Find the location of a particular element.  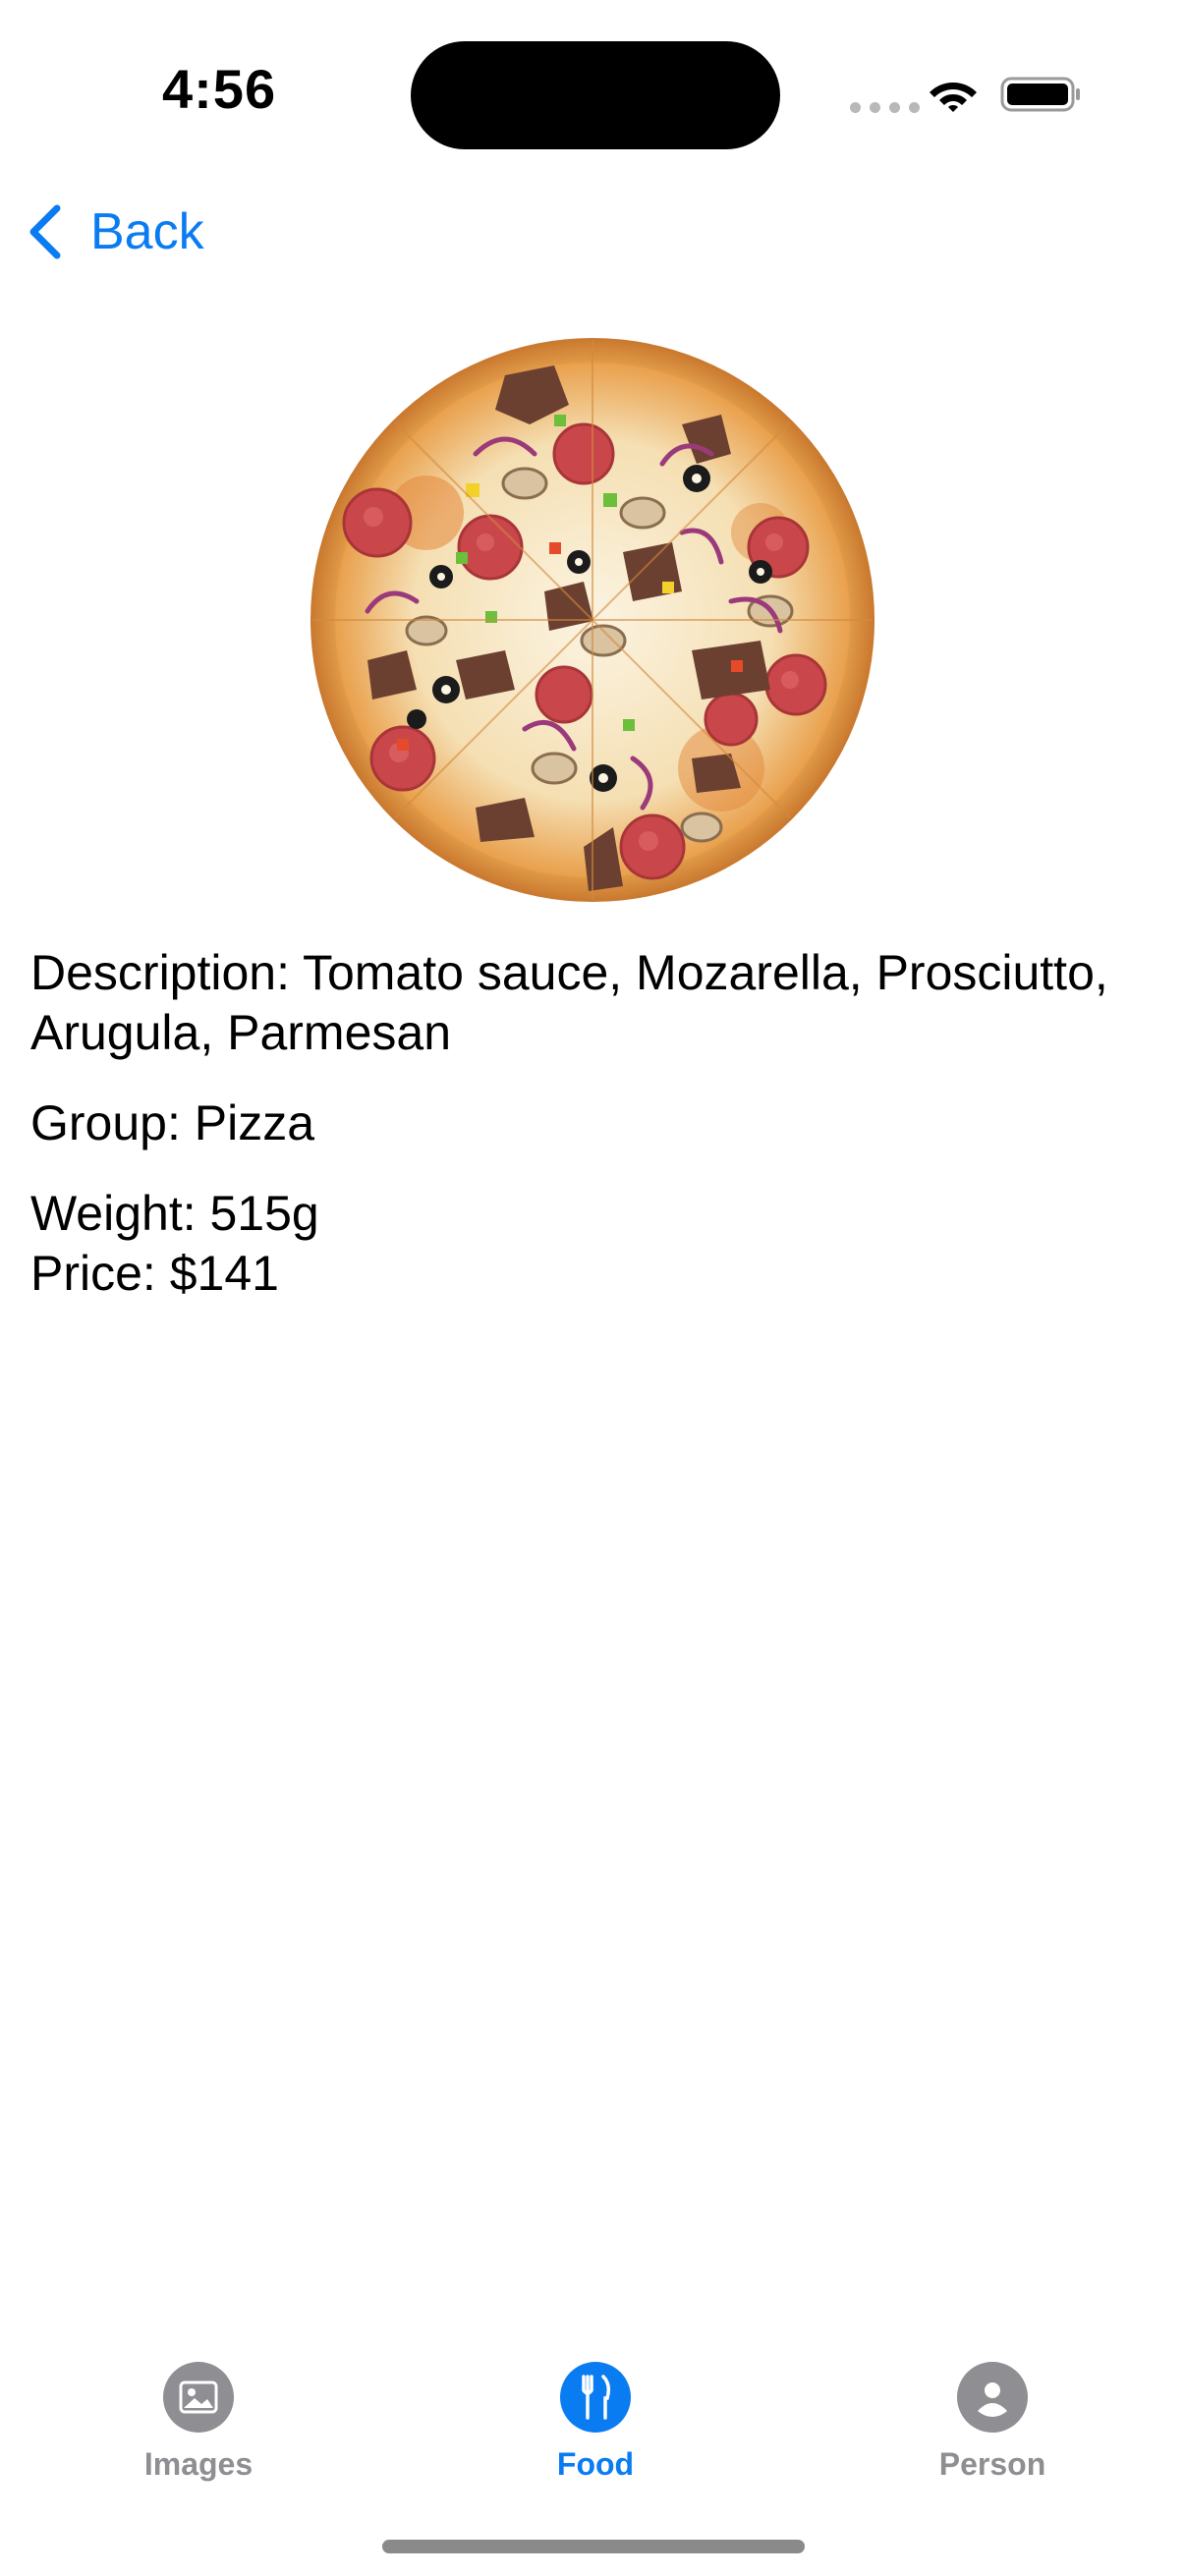

back-button-label: Back is located at coordinates (147, 231).